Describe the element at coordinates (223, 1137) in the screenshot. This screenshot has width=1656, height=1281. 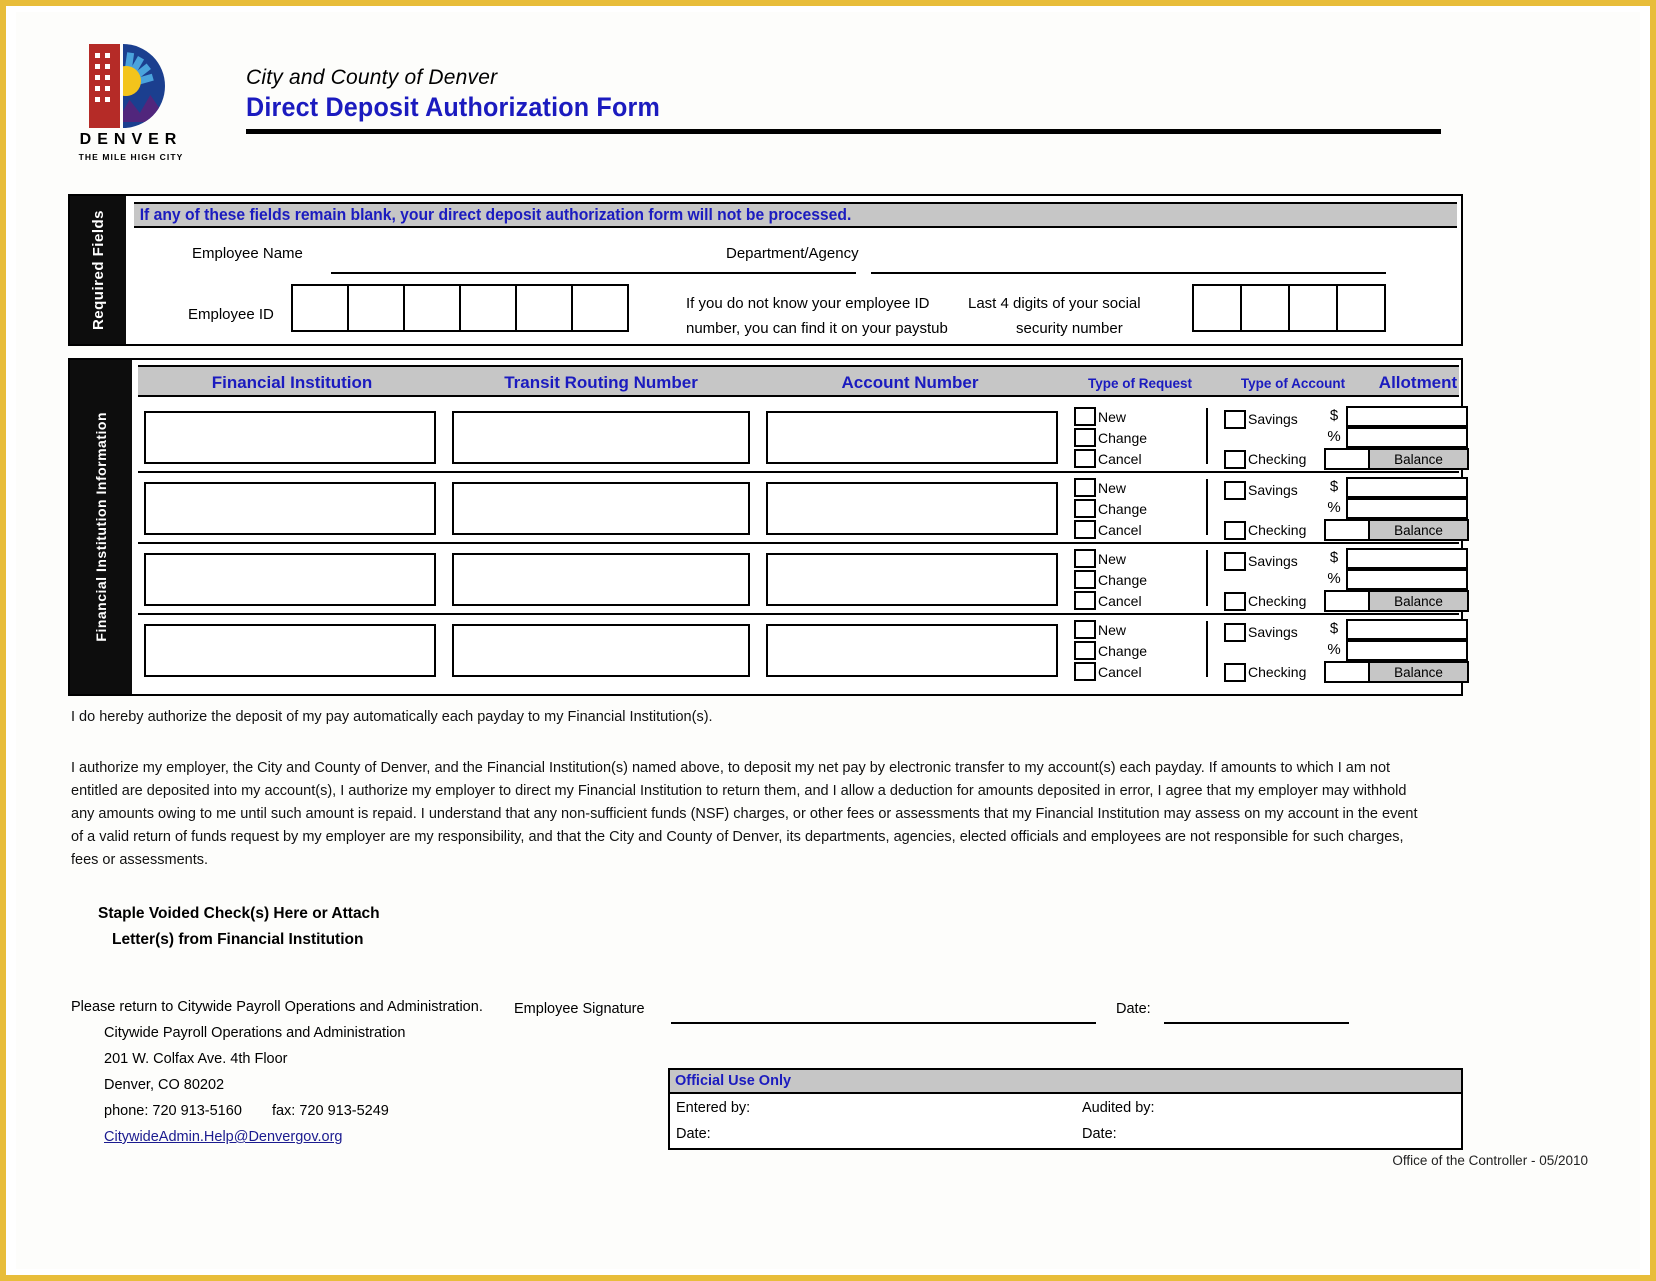
I see `return-email-link: CitywideAdmin.Help@Denvergov.org` at that location.